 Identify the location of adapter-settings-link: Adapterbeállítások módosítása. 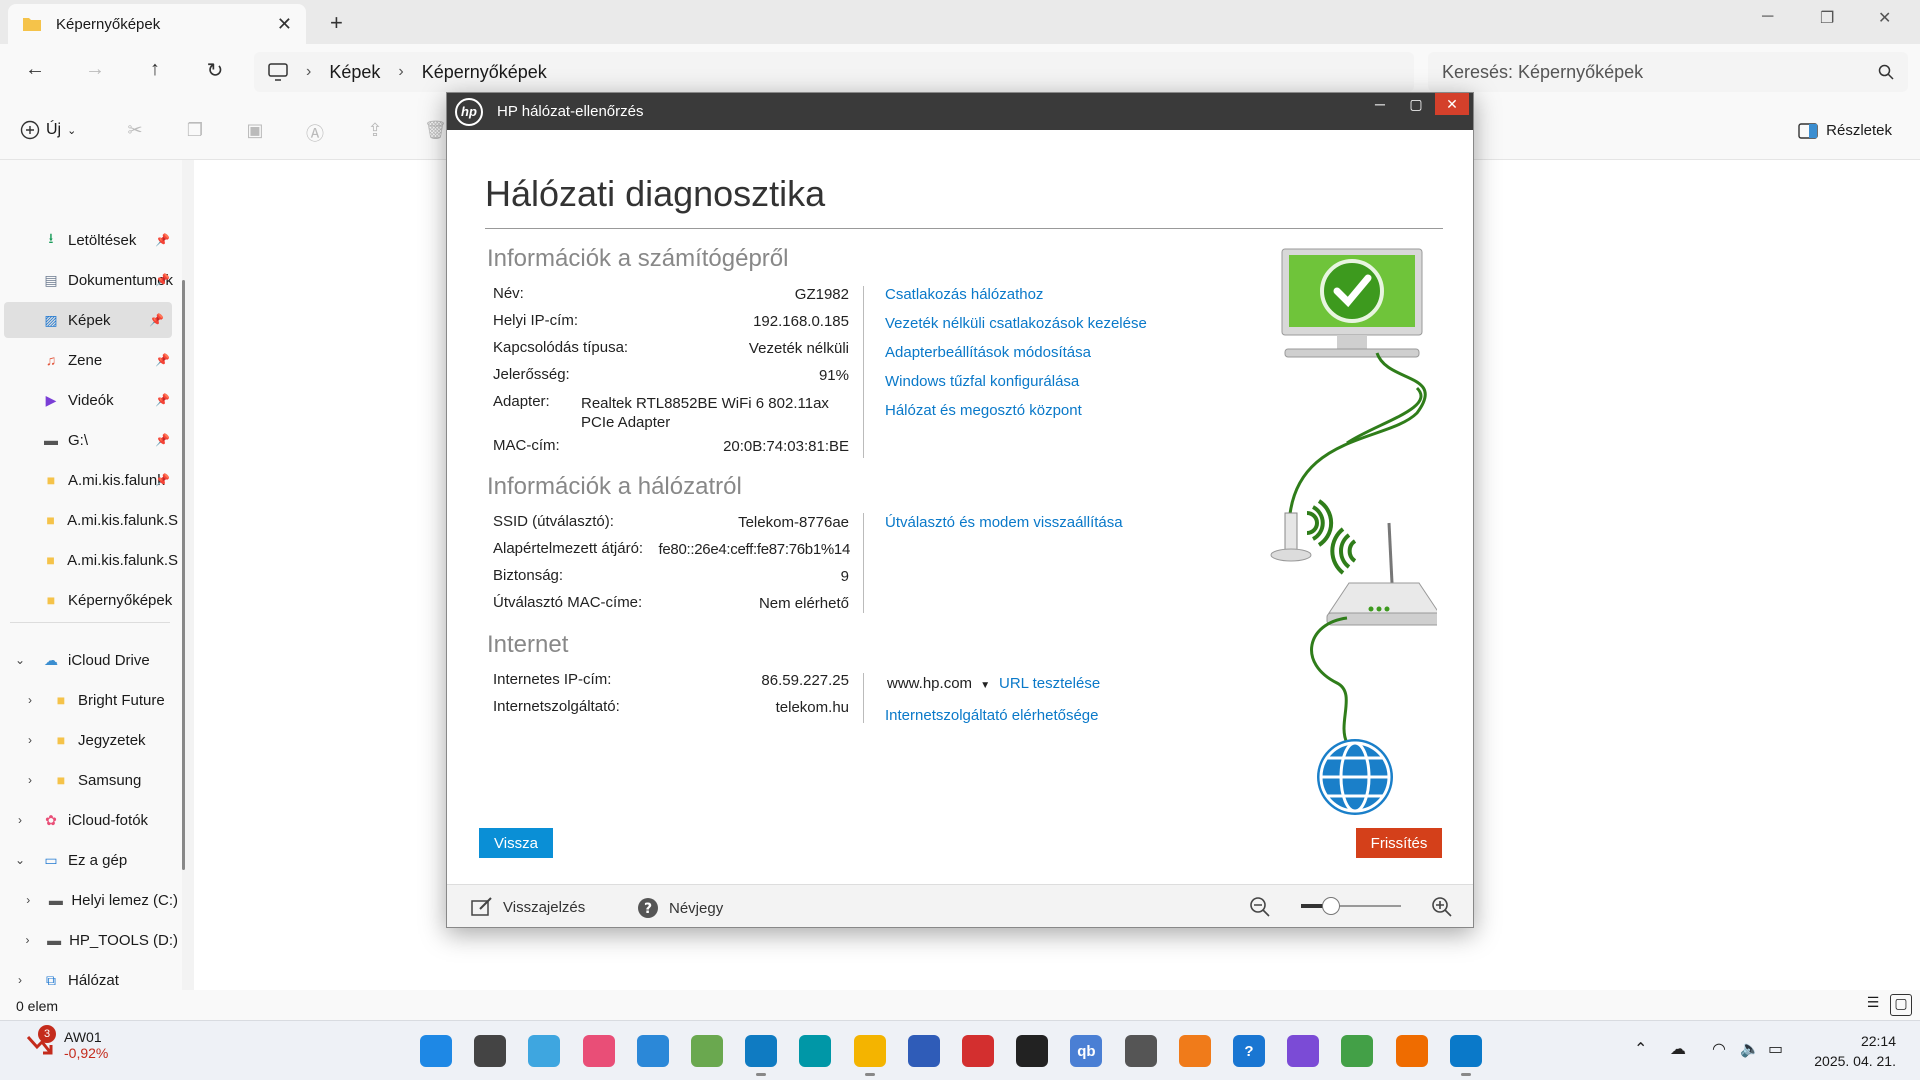
(988, 352).